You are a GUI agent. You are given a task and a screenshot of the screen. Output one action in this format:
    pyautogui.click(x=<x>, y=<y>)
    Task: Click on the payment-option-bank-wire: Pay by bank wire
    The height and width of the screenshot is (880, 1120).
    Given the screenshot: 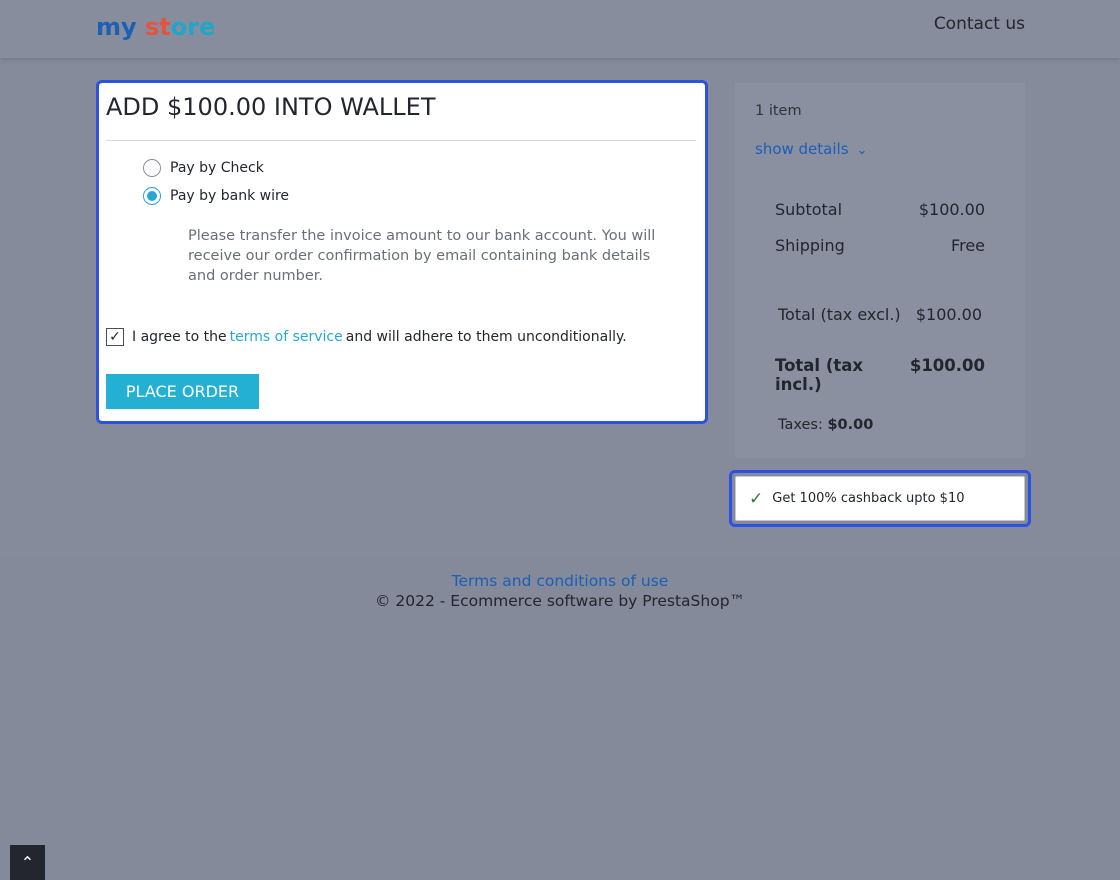 What is the action you would take?
    pyautogui.click(x=216, y=196)
    